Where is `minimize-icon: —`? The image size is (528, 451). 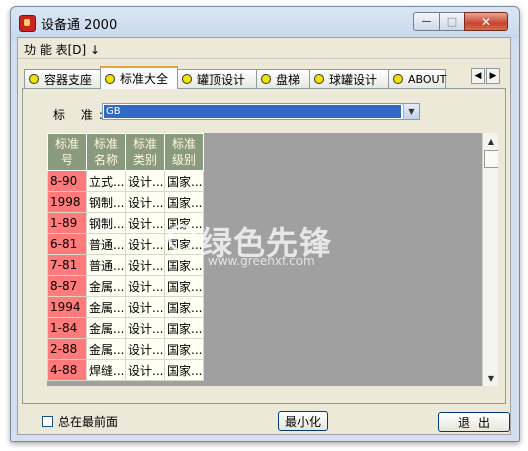
minimize-icon: — is located at coordinates (426, 21).